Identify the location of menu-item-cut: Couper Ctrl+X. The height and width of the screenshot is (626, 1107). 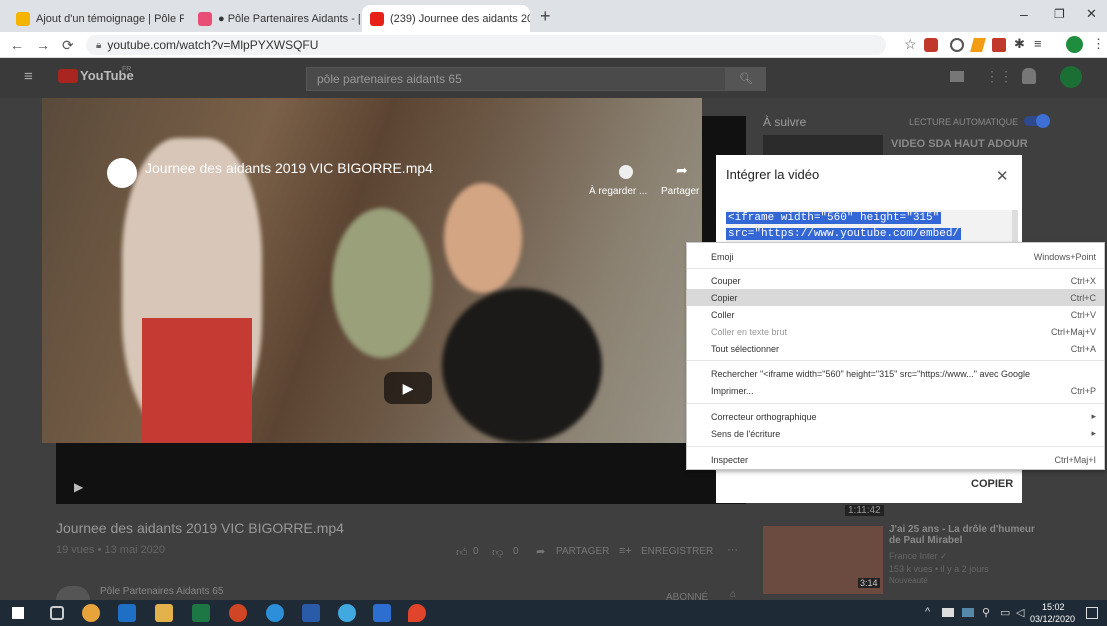
(895, 280).